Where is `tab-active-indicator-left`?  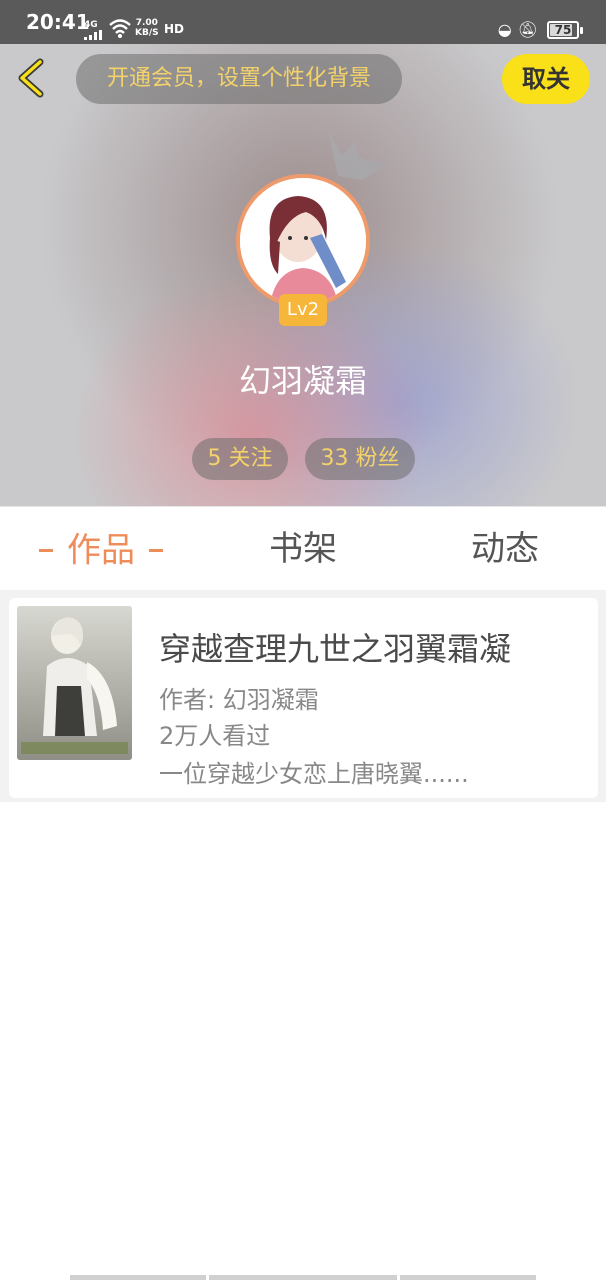
tab-active-indicator-left is located at coordinates (46, 550).